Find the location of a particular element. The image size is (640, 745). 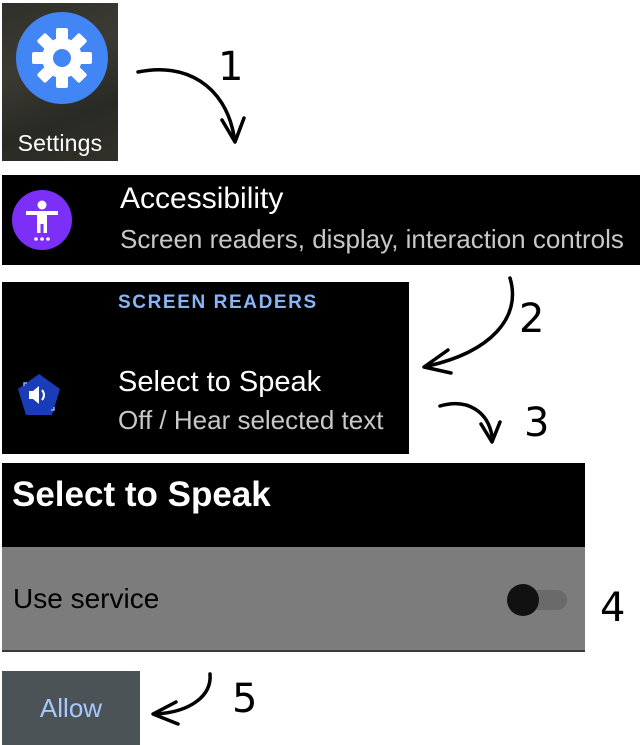

step-number-5: 5 is located at coordinates (245, 699).